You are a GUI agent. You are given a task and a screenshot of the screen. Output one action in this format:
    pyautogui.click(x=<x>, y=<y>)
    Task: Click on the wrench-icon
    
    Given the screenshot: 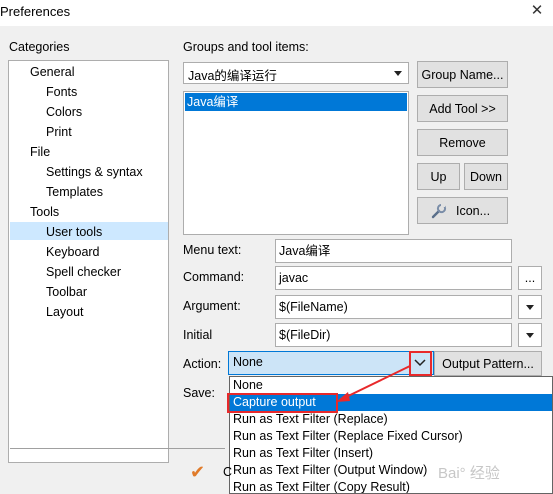 What is the action you would take?
    pyautogui.click(x=439, y=211)
    